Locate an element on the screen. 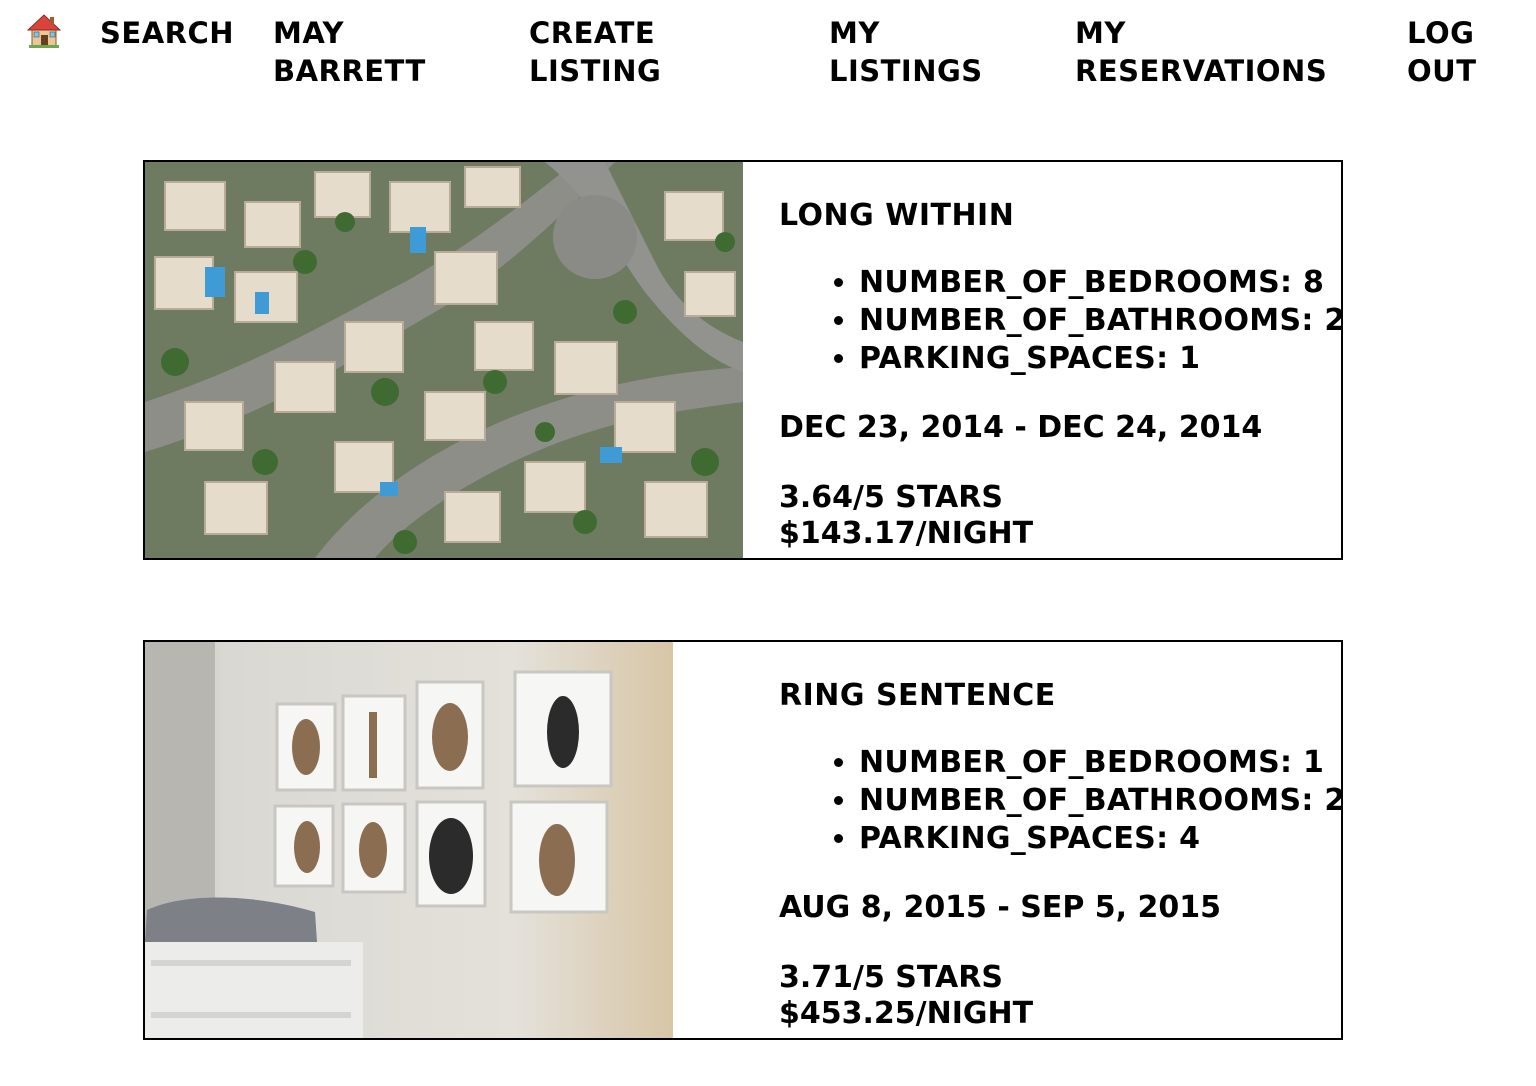 This screenshot has width=1536, height=1086. nav-user-link: May Barrett is located at coordinates (349, 52).